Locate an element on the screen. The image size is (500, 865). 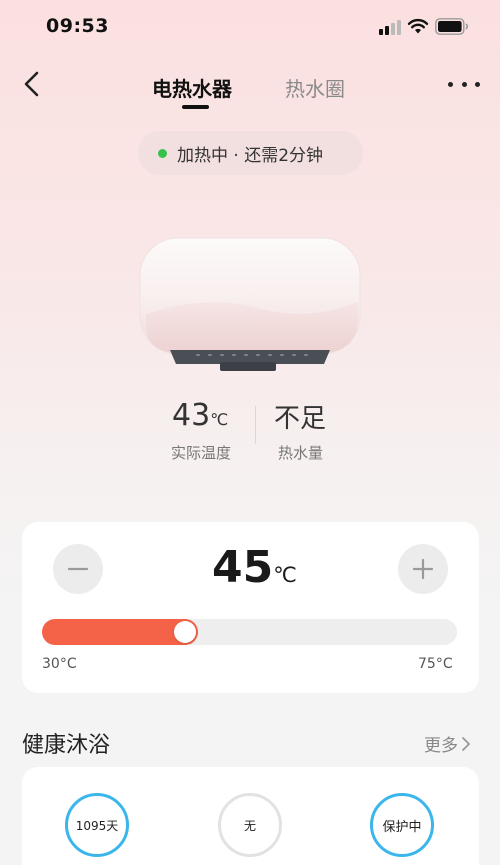
health-bath-title: 健康沐浴 is located at coordinates (66, 745).